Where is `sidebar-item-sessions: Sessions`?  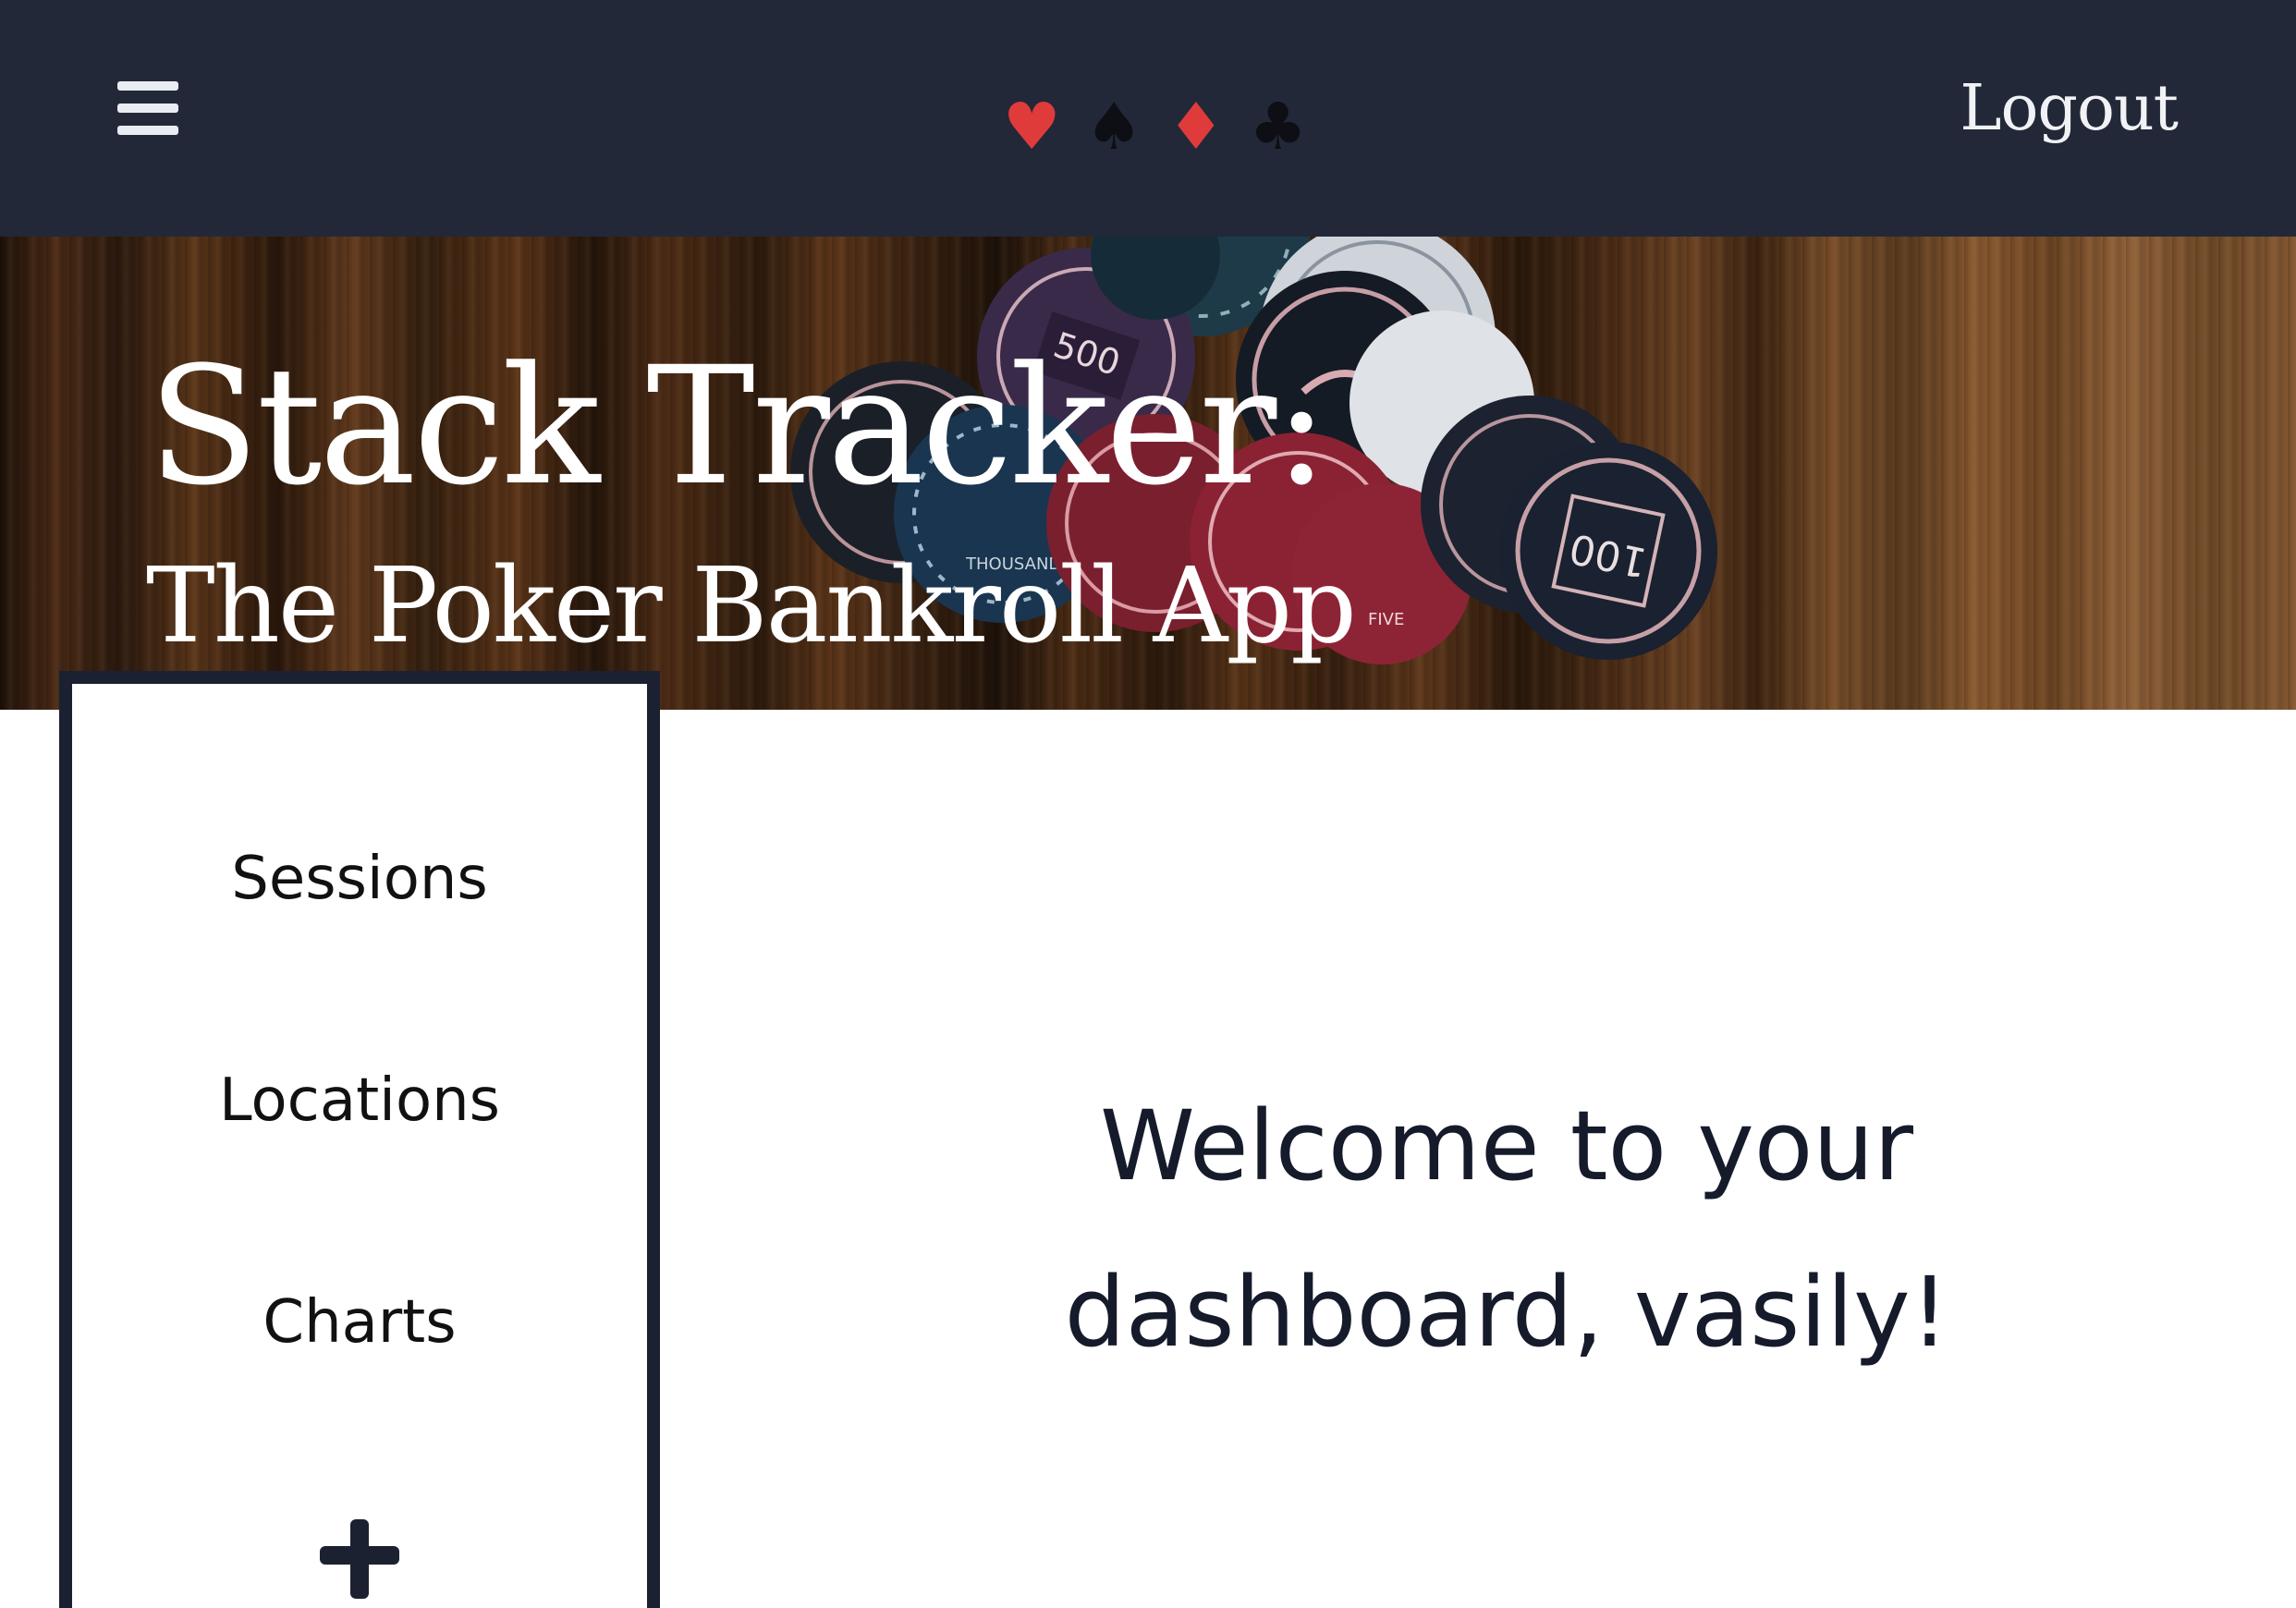
sidebar-item-sessions: Sessions is located at coordinates (359, 879).